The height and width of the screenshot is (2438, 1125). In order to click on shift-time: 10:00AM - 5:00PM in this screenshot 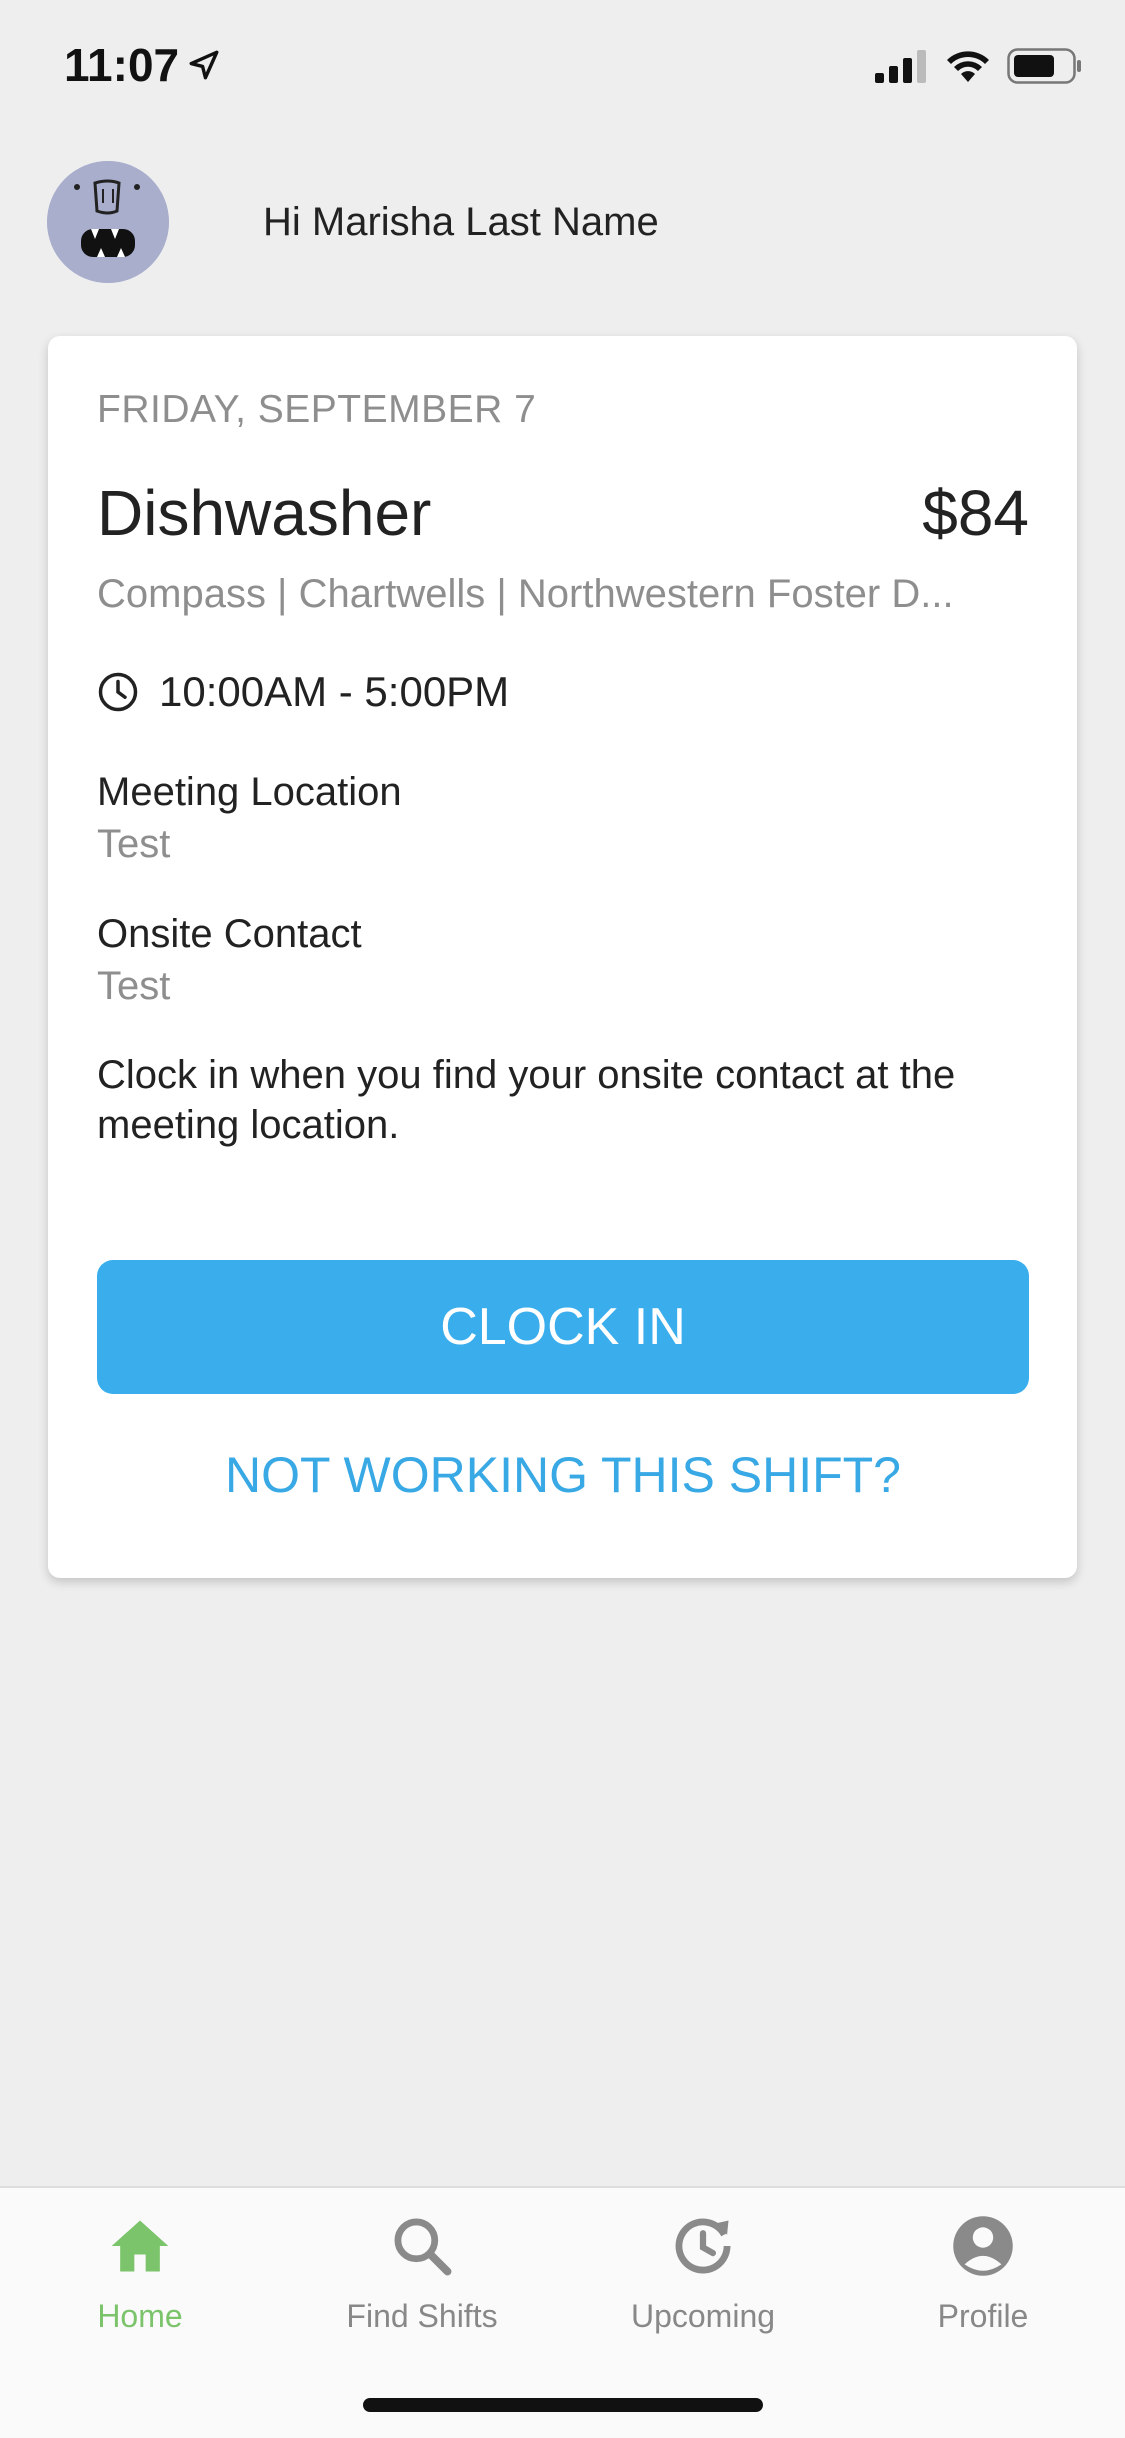, I will do `click(303, 692)`.